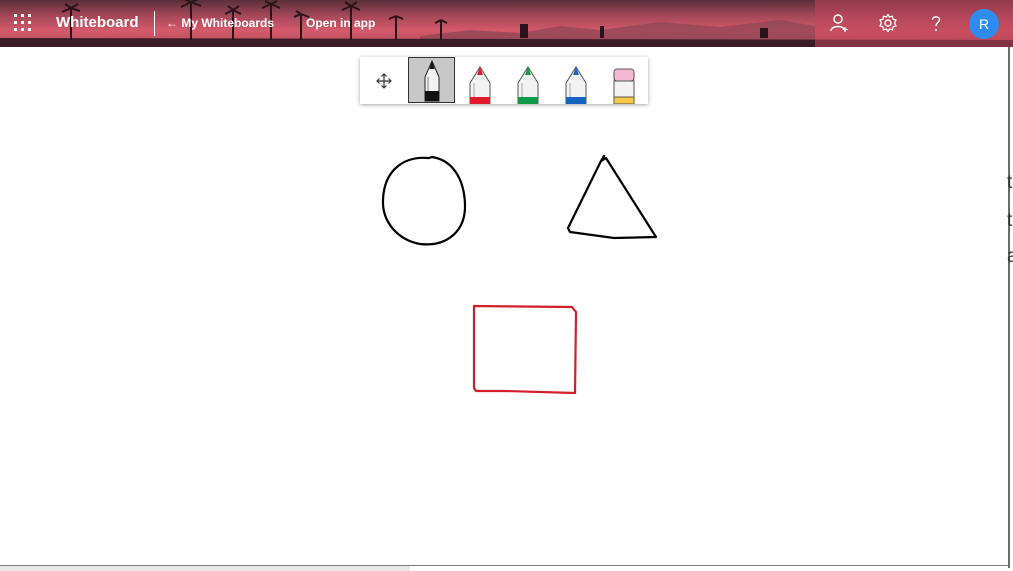 The image size is (1013, 571). Describe the element at coordinates (936, 23) in the screenshot. I see `help-question-icon` at that location.